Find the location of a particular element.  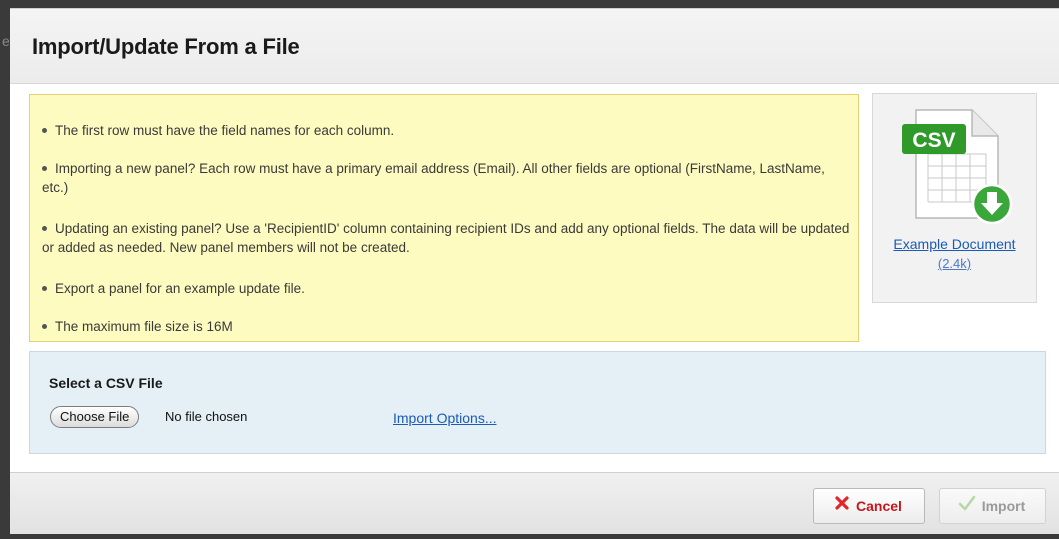

import-button: Import is located at coordinates (992, 506).